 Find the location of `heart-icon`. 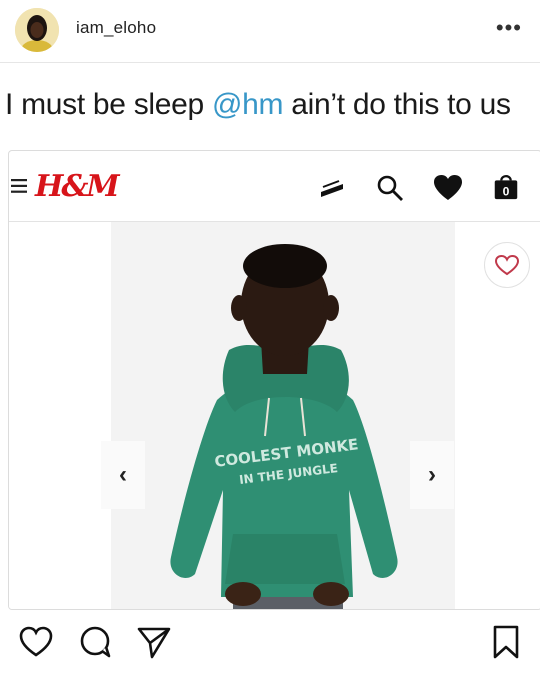

heart-icon is located at coordinates (36, 642).